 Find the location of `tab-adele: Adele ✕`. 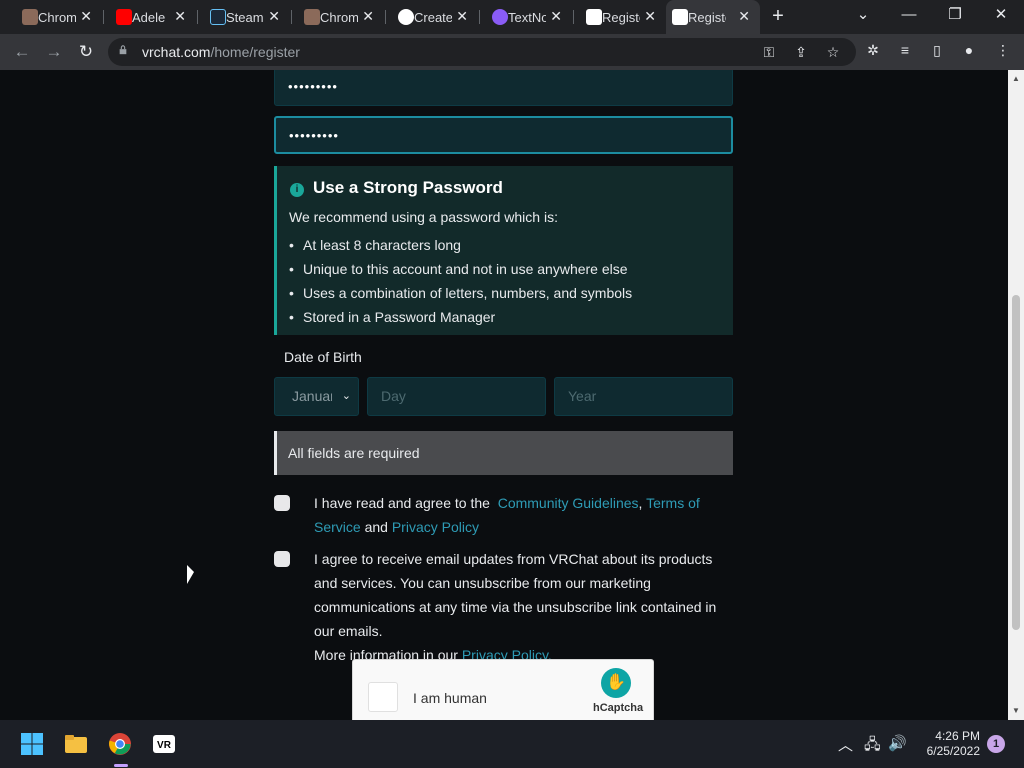

tab-adele: Adele ✕ is located at coordinates (153, 17).